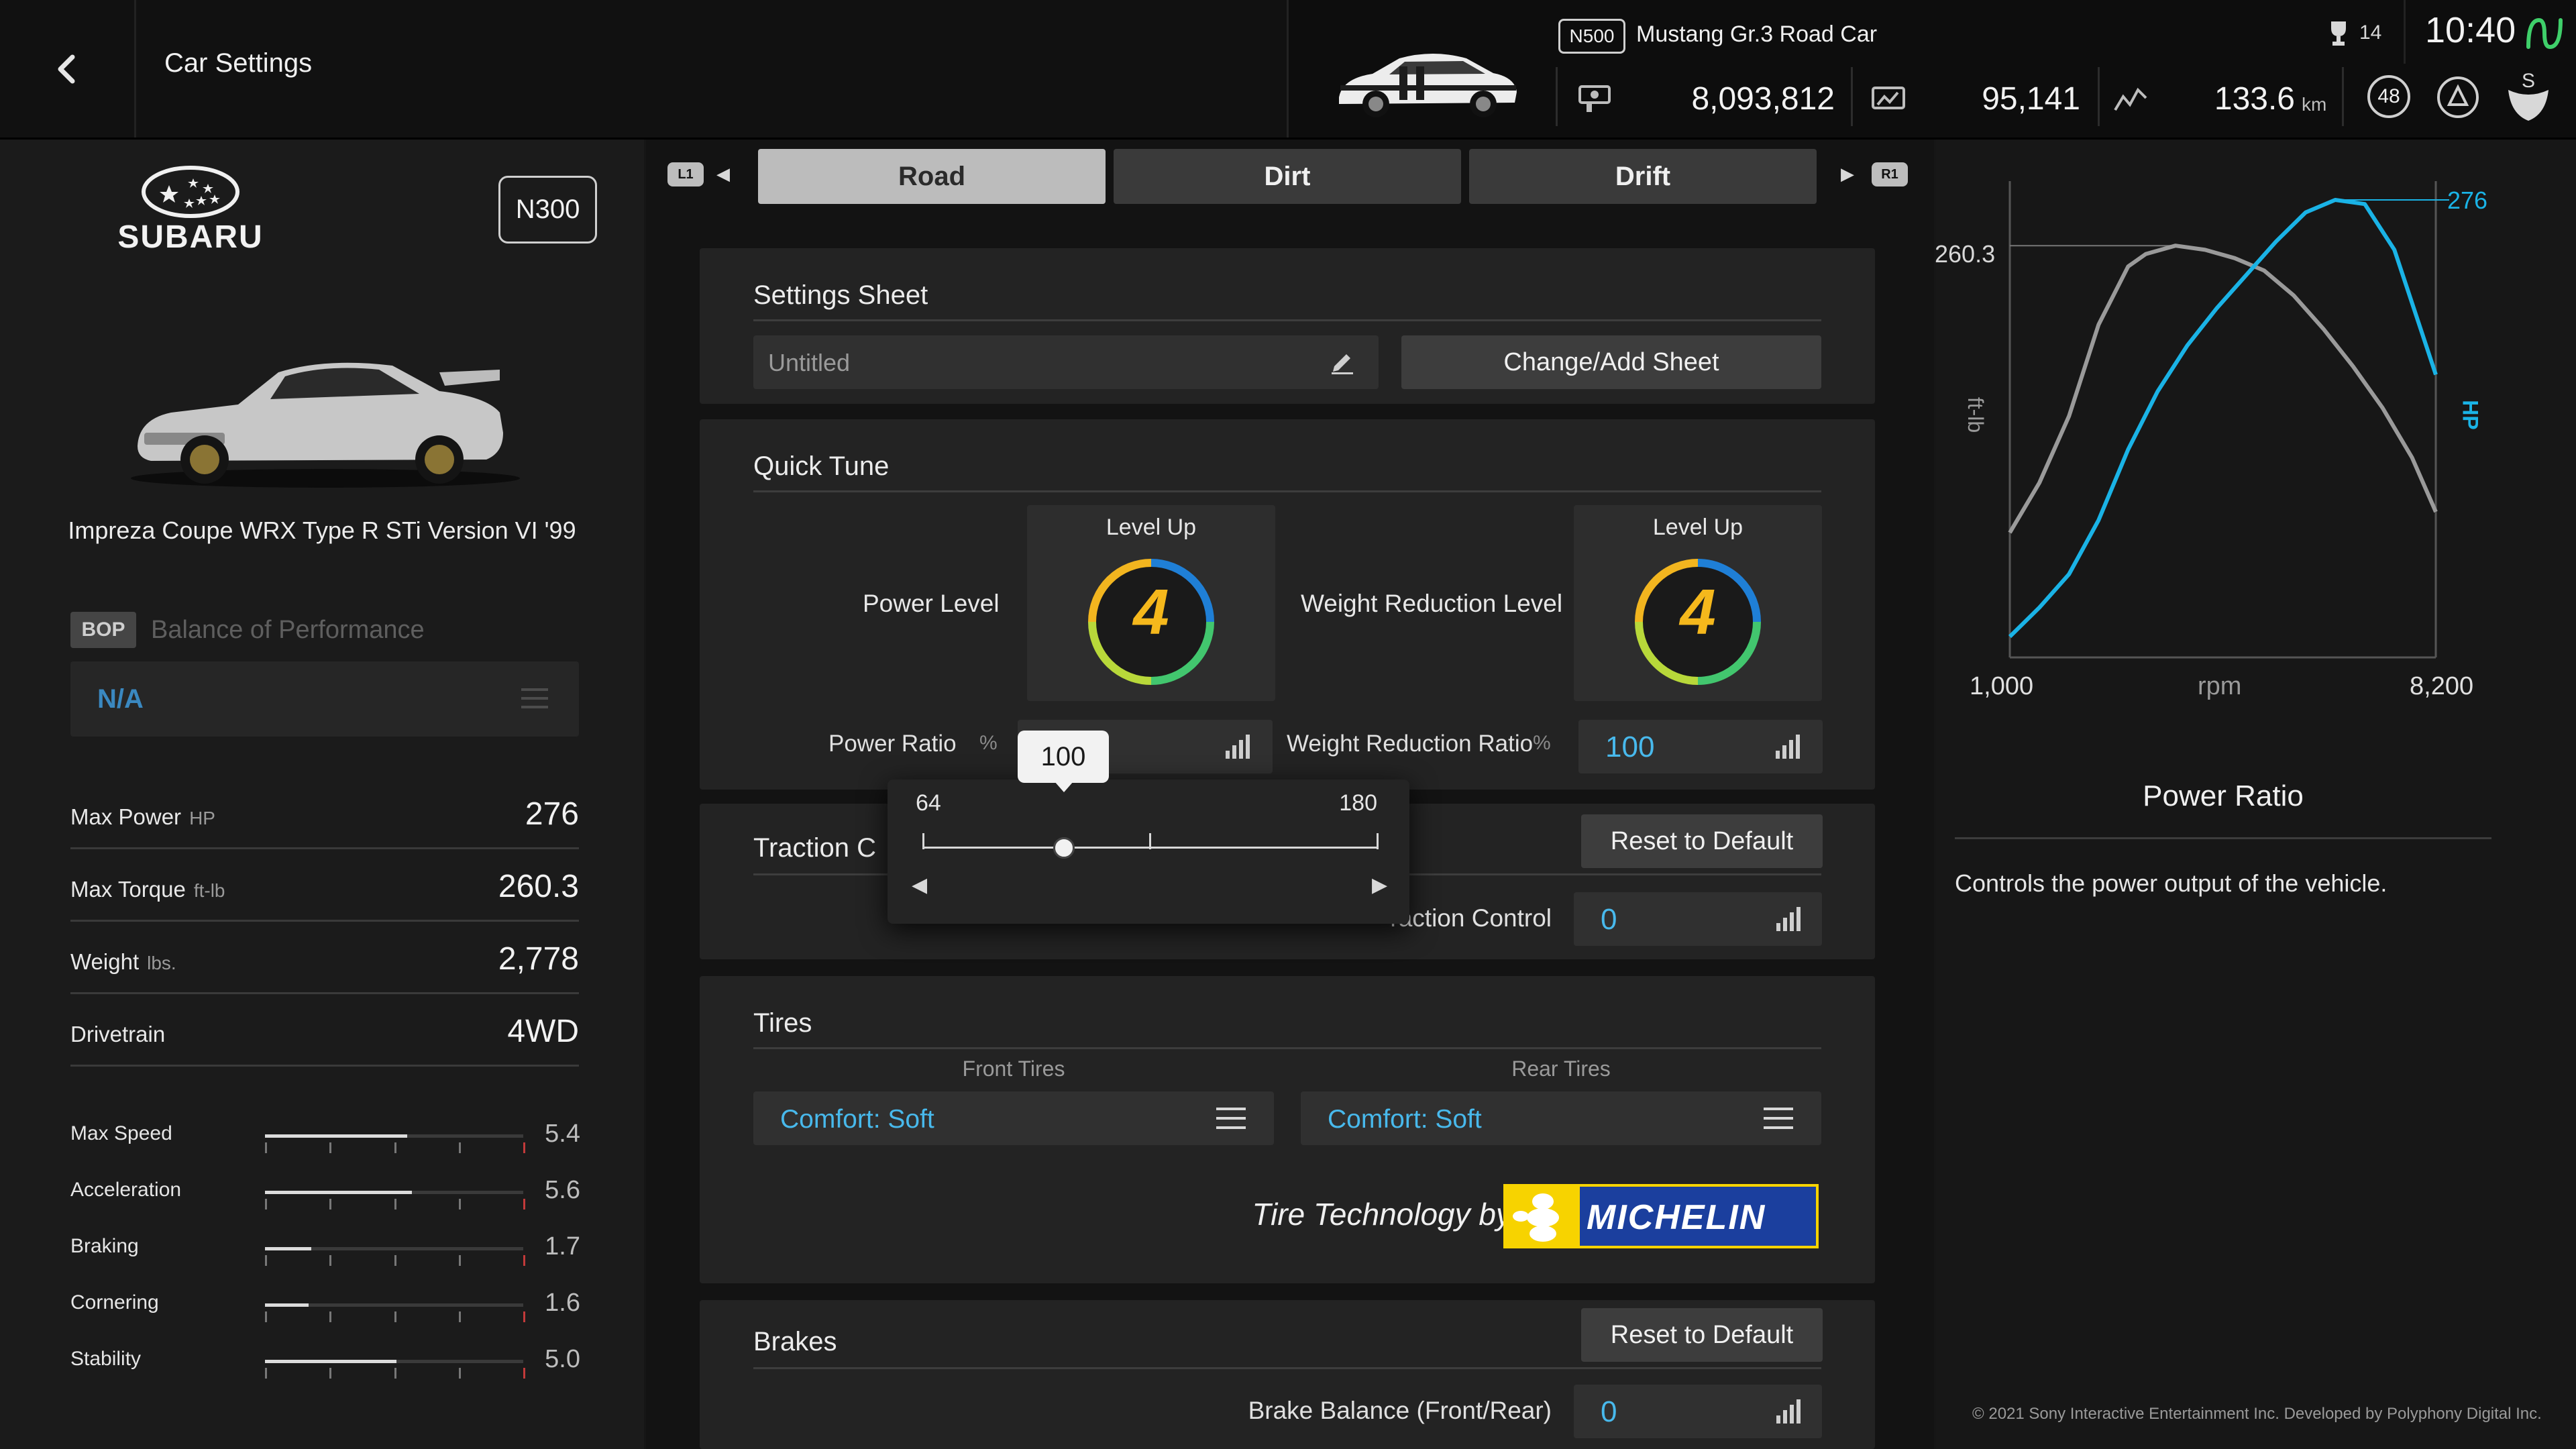 This screenshot has width=2576, height=1449. Describe the element at coordinates (2458, 97) in the screenshot. I see `driver-rating-icon` at that location.